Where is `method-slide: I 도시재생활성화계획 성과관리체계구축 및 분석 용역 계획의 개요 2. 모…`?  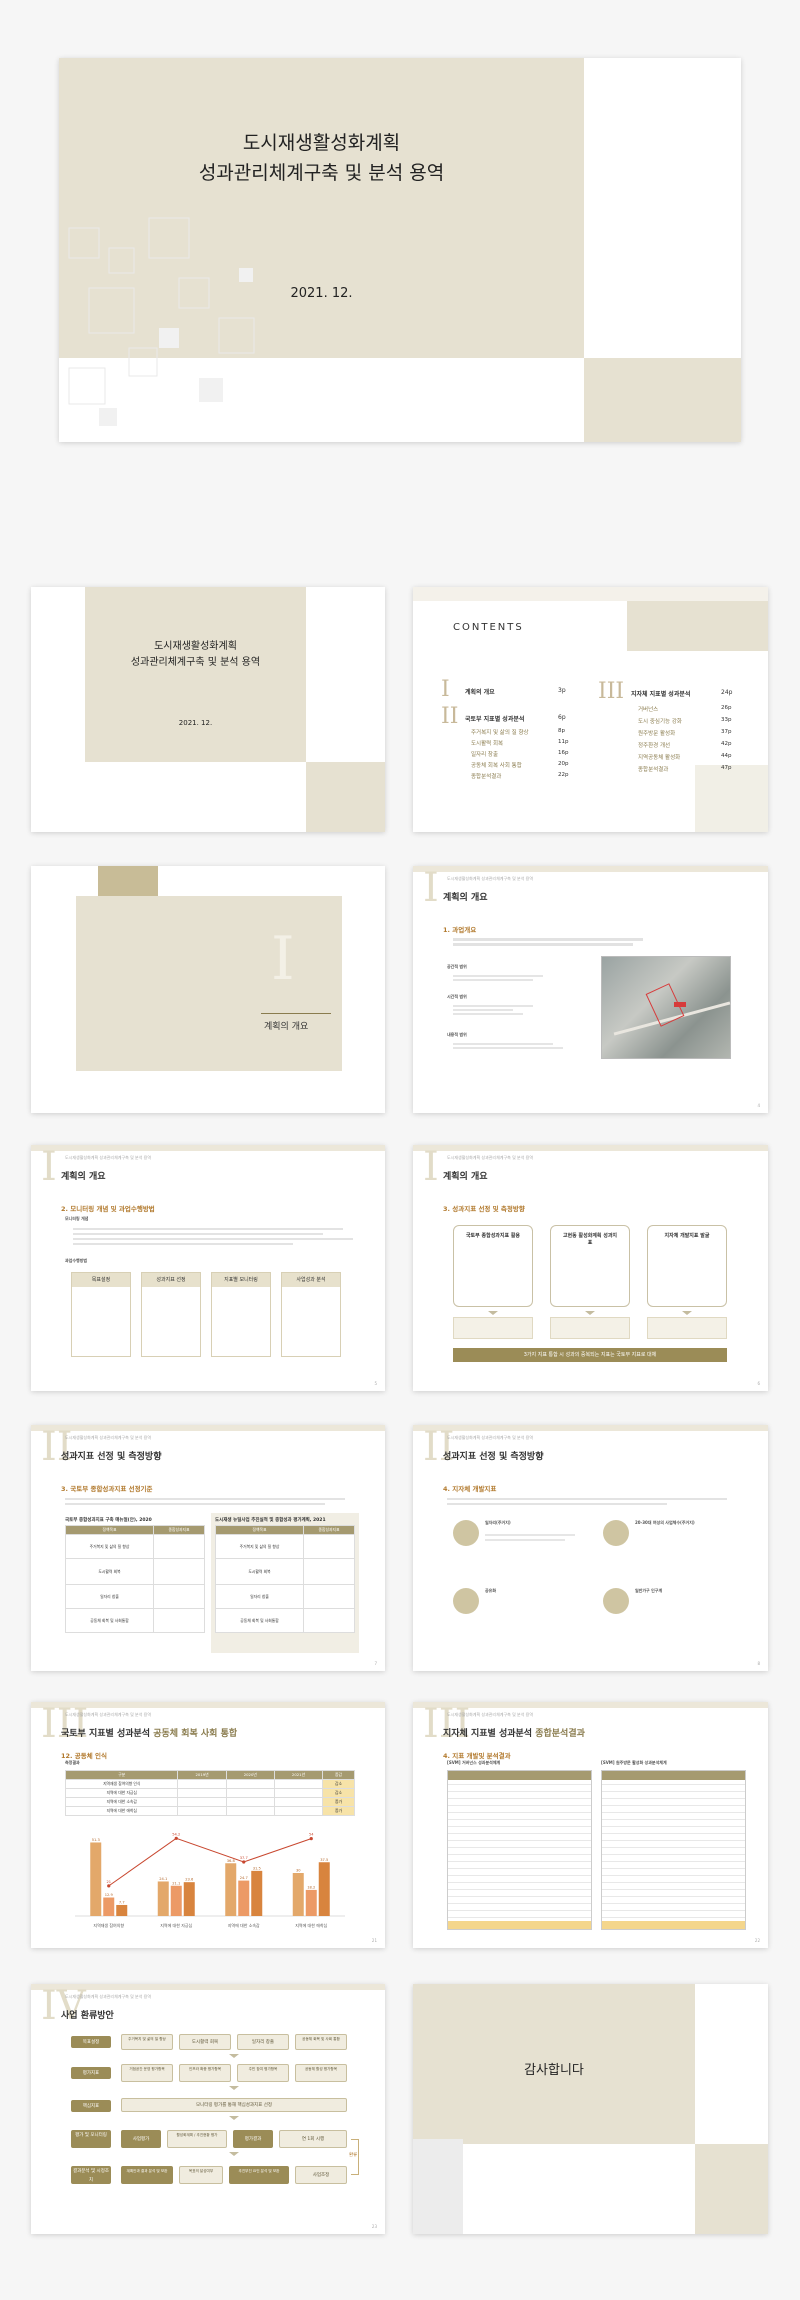
method-slide: I 도시재생활성화계획 성과관리체계구축 및 분석 용역 계획의 개요 2. 모… is located at coordinates (208, 1268).